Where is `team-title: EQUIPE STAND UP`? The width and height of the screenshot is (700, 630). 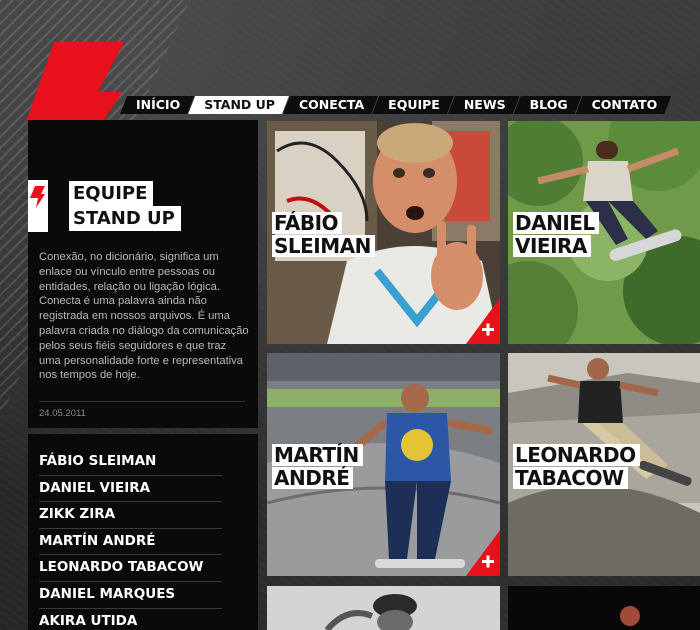 team-title: EQUIPE STAND UP is located at coordinates (125, 206).